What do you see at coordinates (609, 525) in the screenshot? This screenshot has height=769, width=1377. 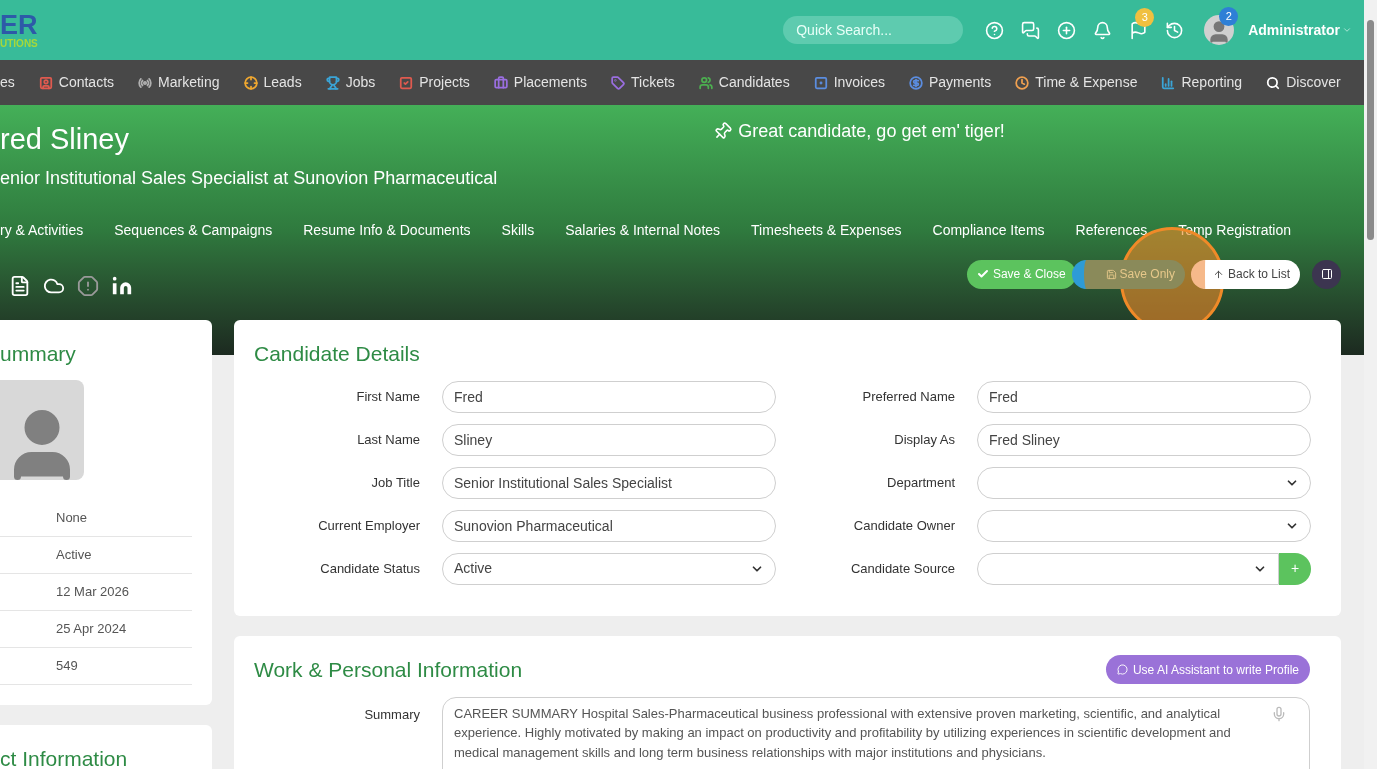 I see `text-field: Sunovion Pharmaceutical` at bounding box center [609, 525].